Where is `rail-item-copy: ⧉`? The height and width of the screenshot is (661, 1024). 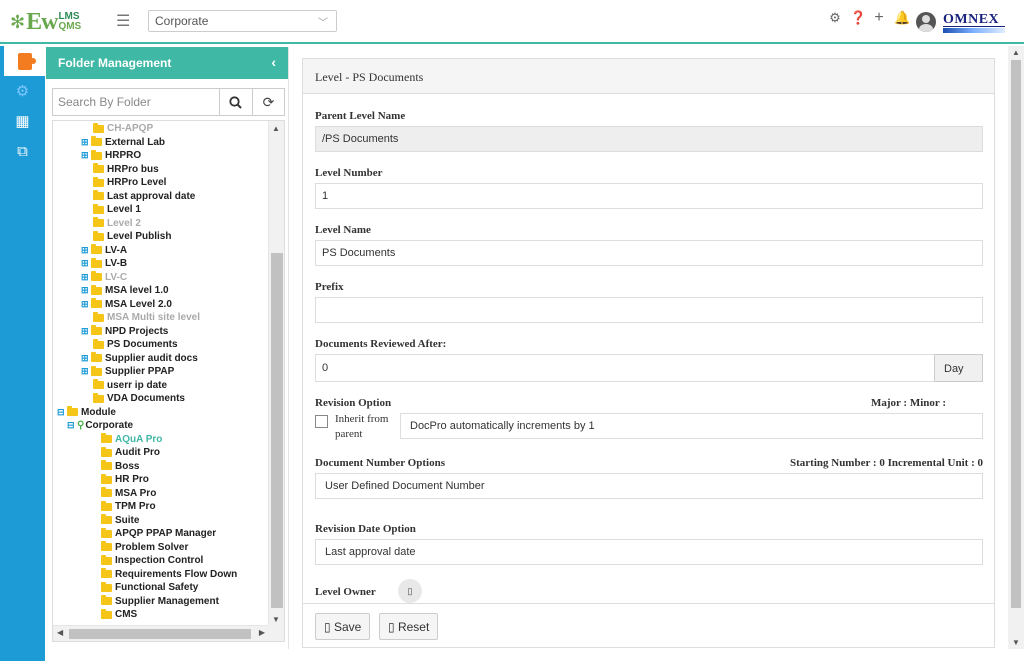
rail-item-copy: ⧉ is located at coordinates (22, 151).